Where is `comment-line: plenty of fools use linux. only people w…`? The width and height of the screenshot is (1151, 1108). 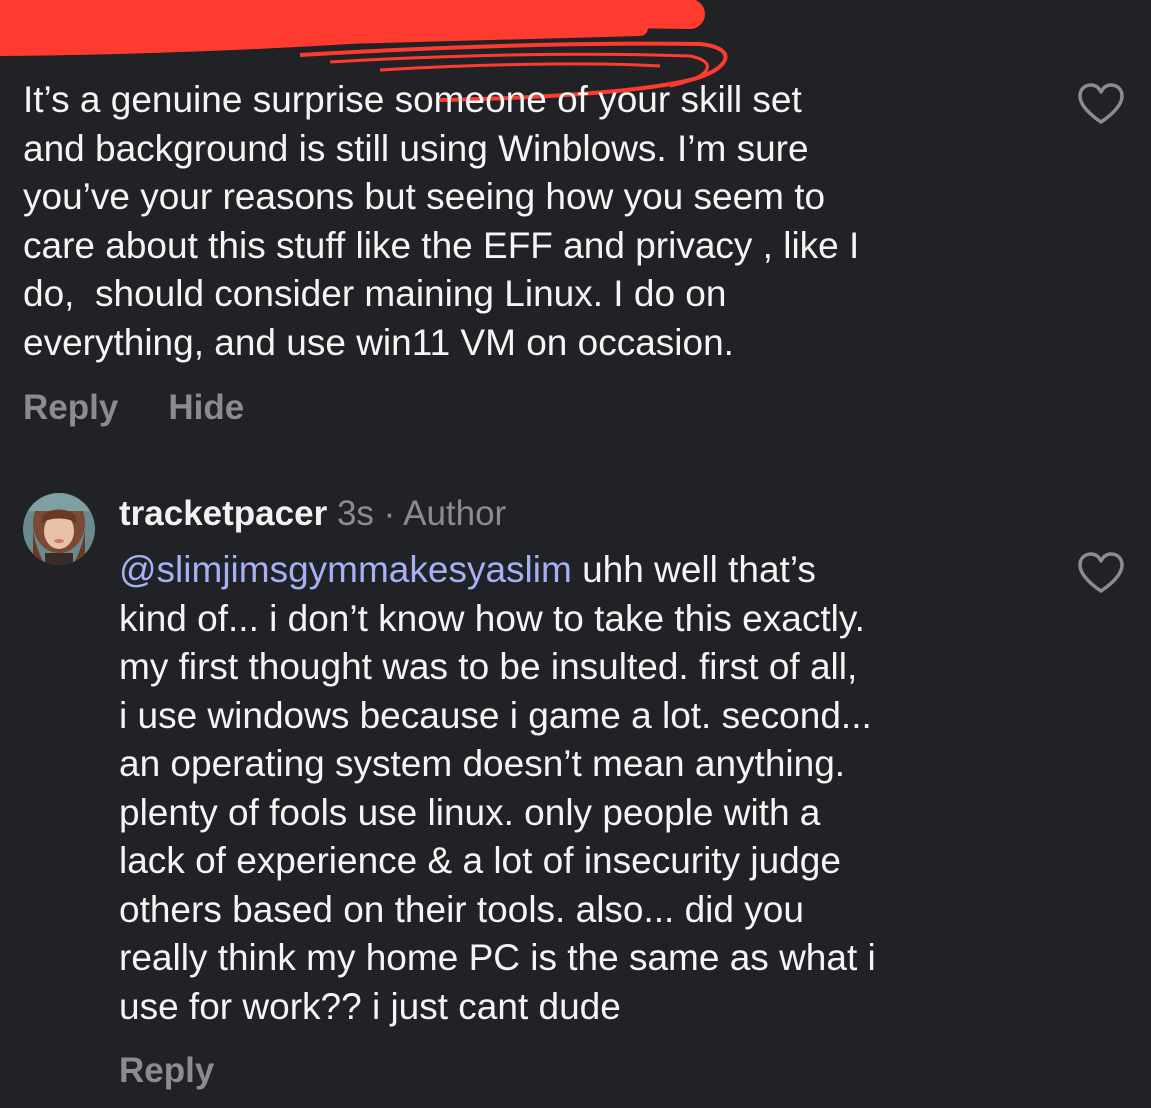
comment-line: plenty of fools use linux. only people w… is located at coordinates (470, 812).